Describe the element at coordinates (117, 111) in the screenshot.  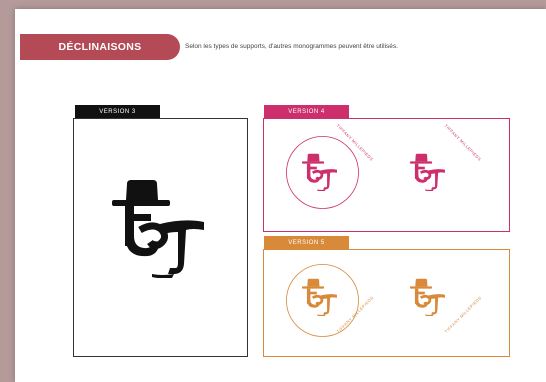
I see `version-3-tag: VERSION 3` at that location.